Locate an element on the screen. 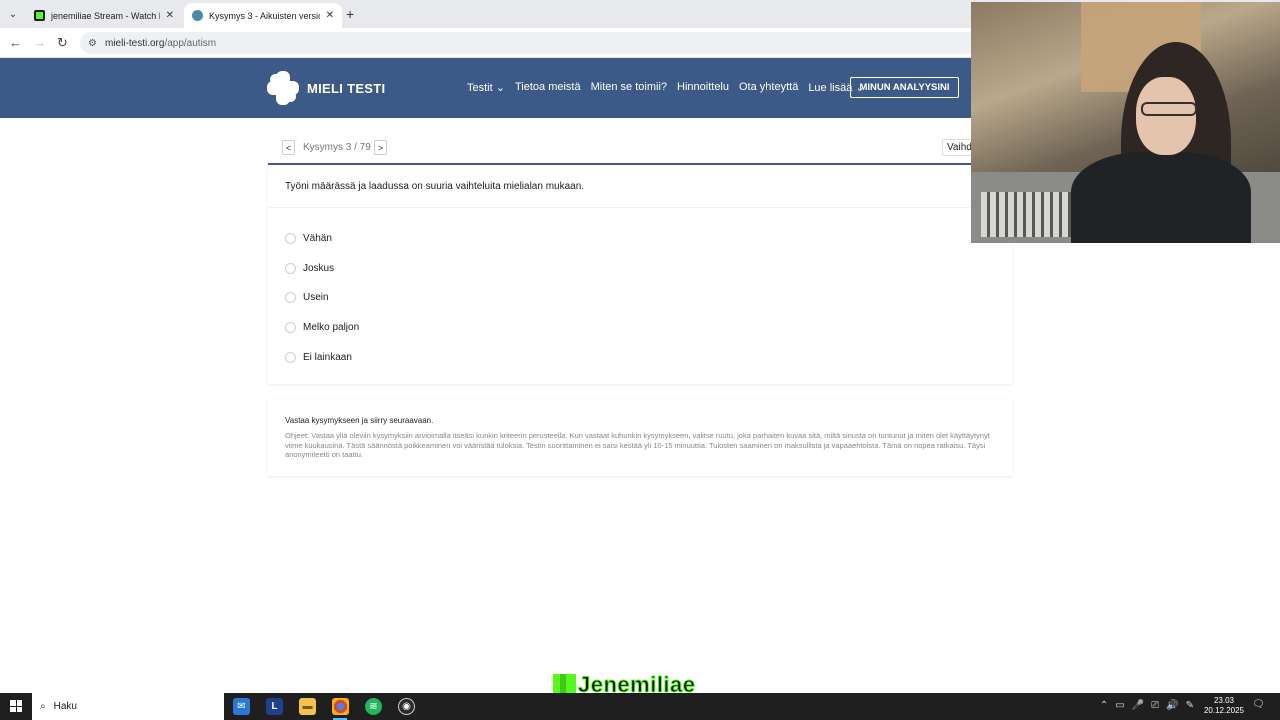 This screenshot has height=720, width=1280. microphone-icon: 🎤 is located at coordinates (1138, 705).